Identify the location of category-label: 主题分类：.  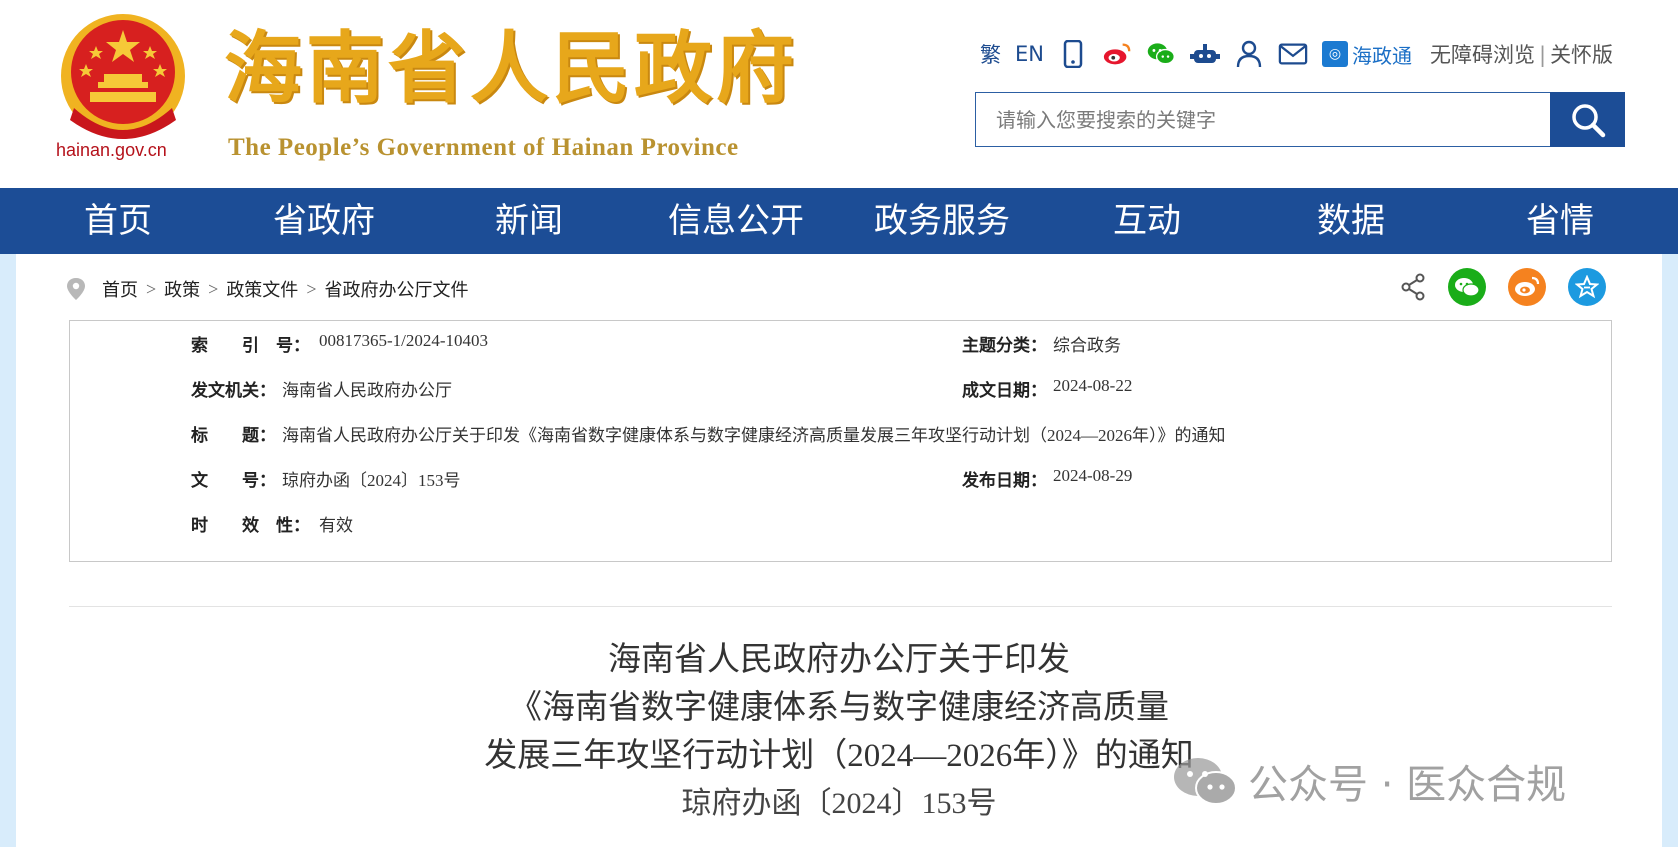
(1004, 345).